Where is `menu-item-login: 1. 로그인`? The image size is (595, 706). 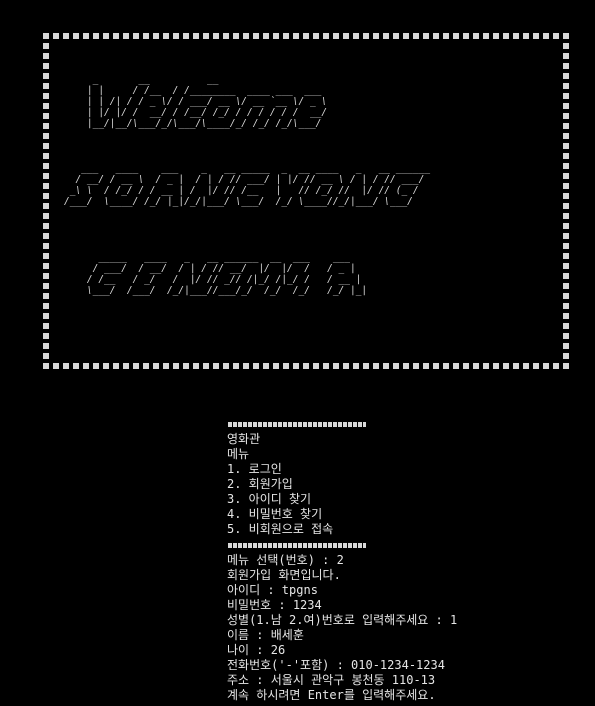 menu-item-login: 1. 로그인 is located at coordinates (254, 469).